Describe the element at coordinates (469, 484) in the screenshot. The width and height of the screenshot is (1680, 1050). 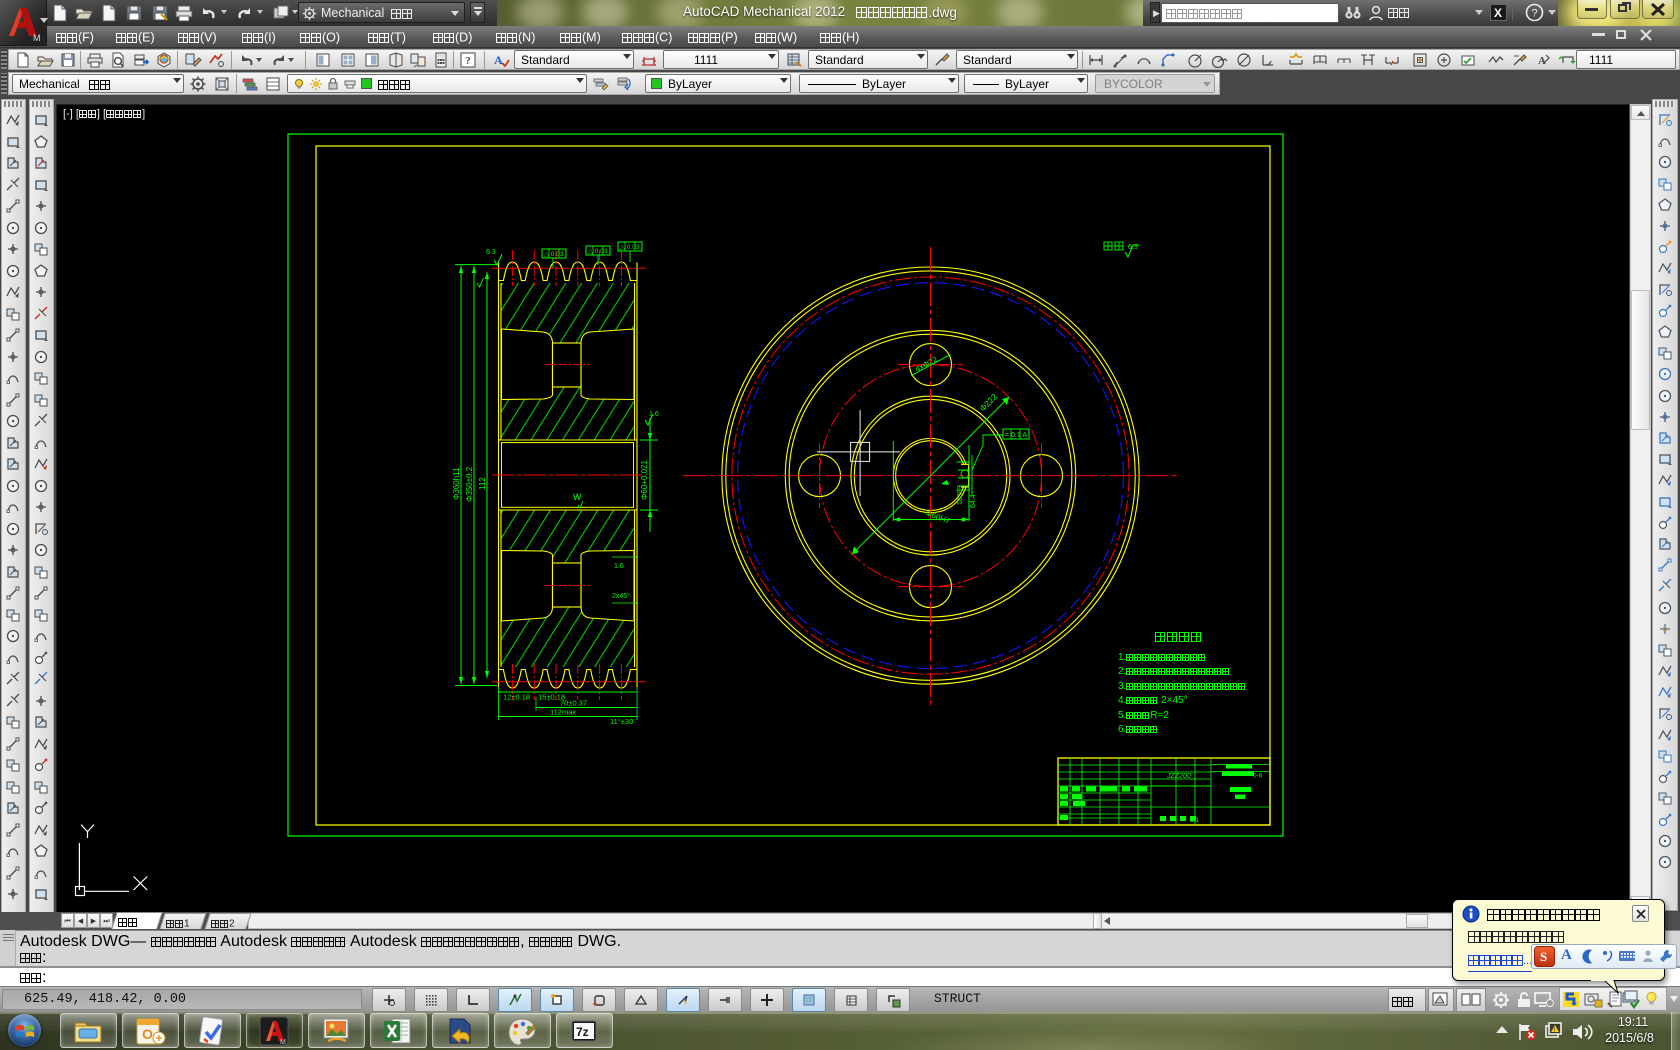
I see `svg-text: Φ350±0.2` at that location.